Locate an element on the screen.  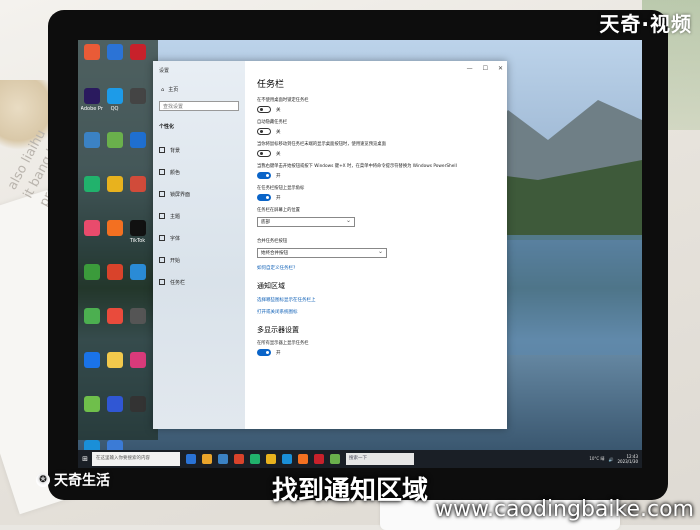
position-select: 底部 is located at coordinates (306, 221).